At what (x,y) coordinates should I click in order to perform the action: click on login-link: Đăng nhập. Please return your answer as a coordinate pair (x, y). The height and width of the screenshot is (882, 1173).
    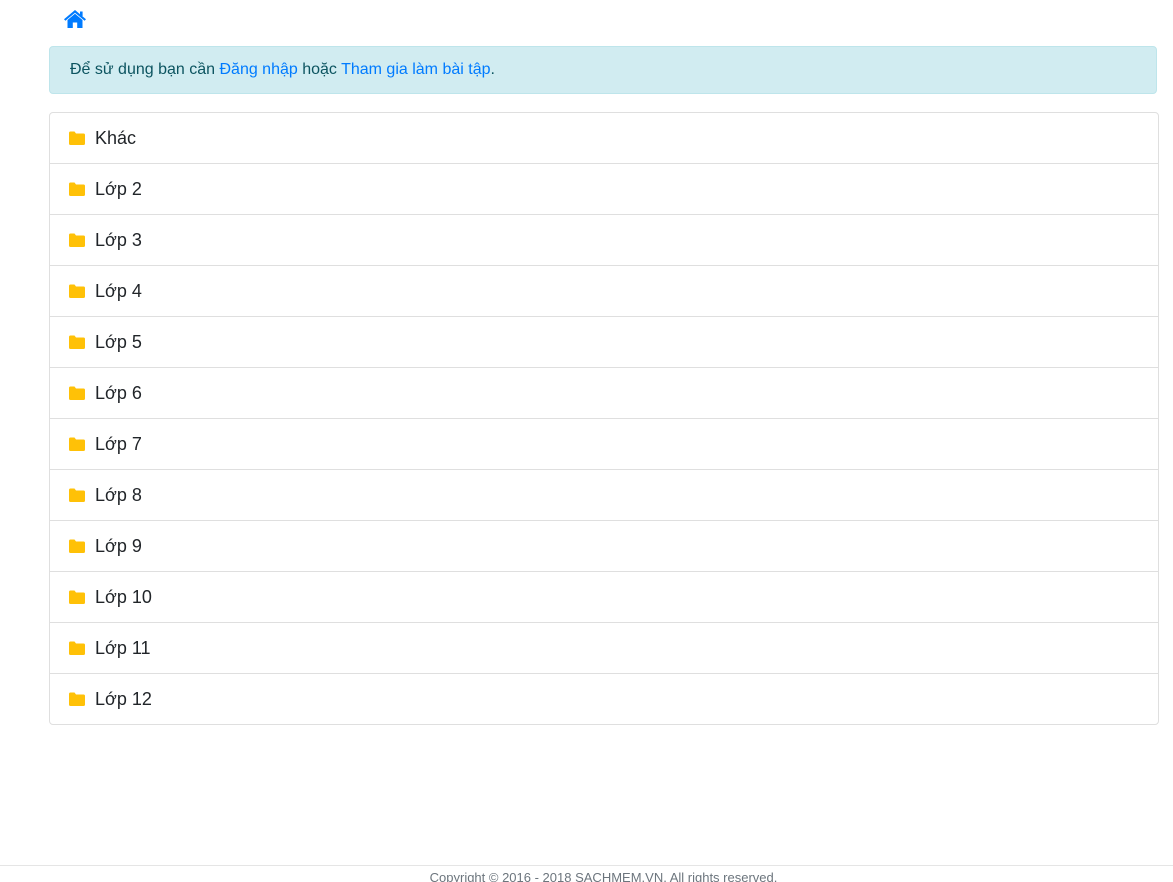
    Looking at the image, I should click on (258, 69).